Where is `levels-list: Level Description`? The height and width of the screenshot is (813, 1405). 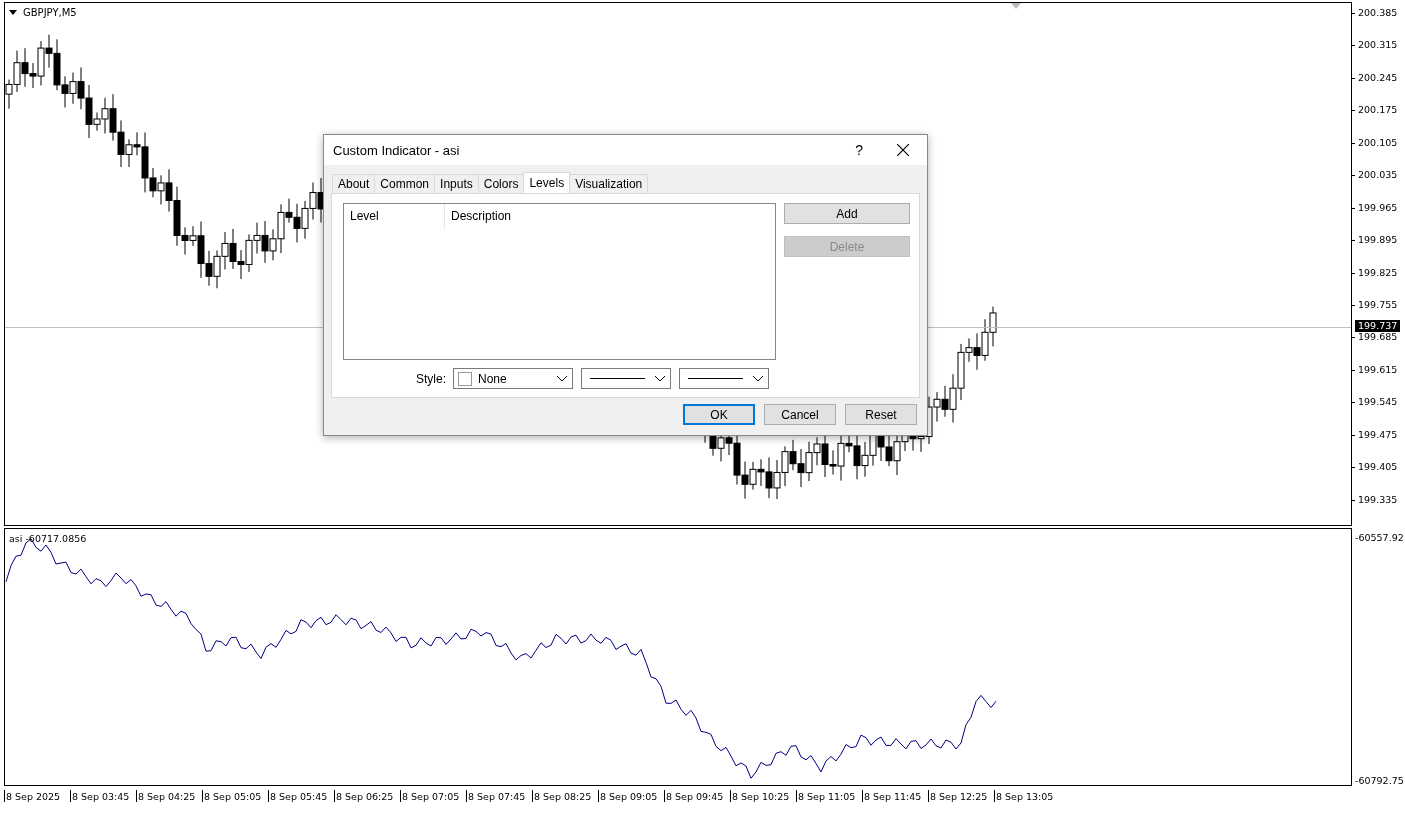 levels-list: Level Description is located at coordinates (559, 281).